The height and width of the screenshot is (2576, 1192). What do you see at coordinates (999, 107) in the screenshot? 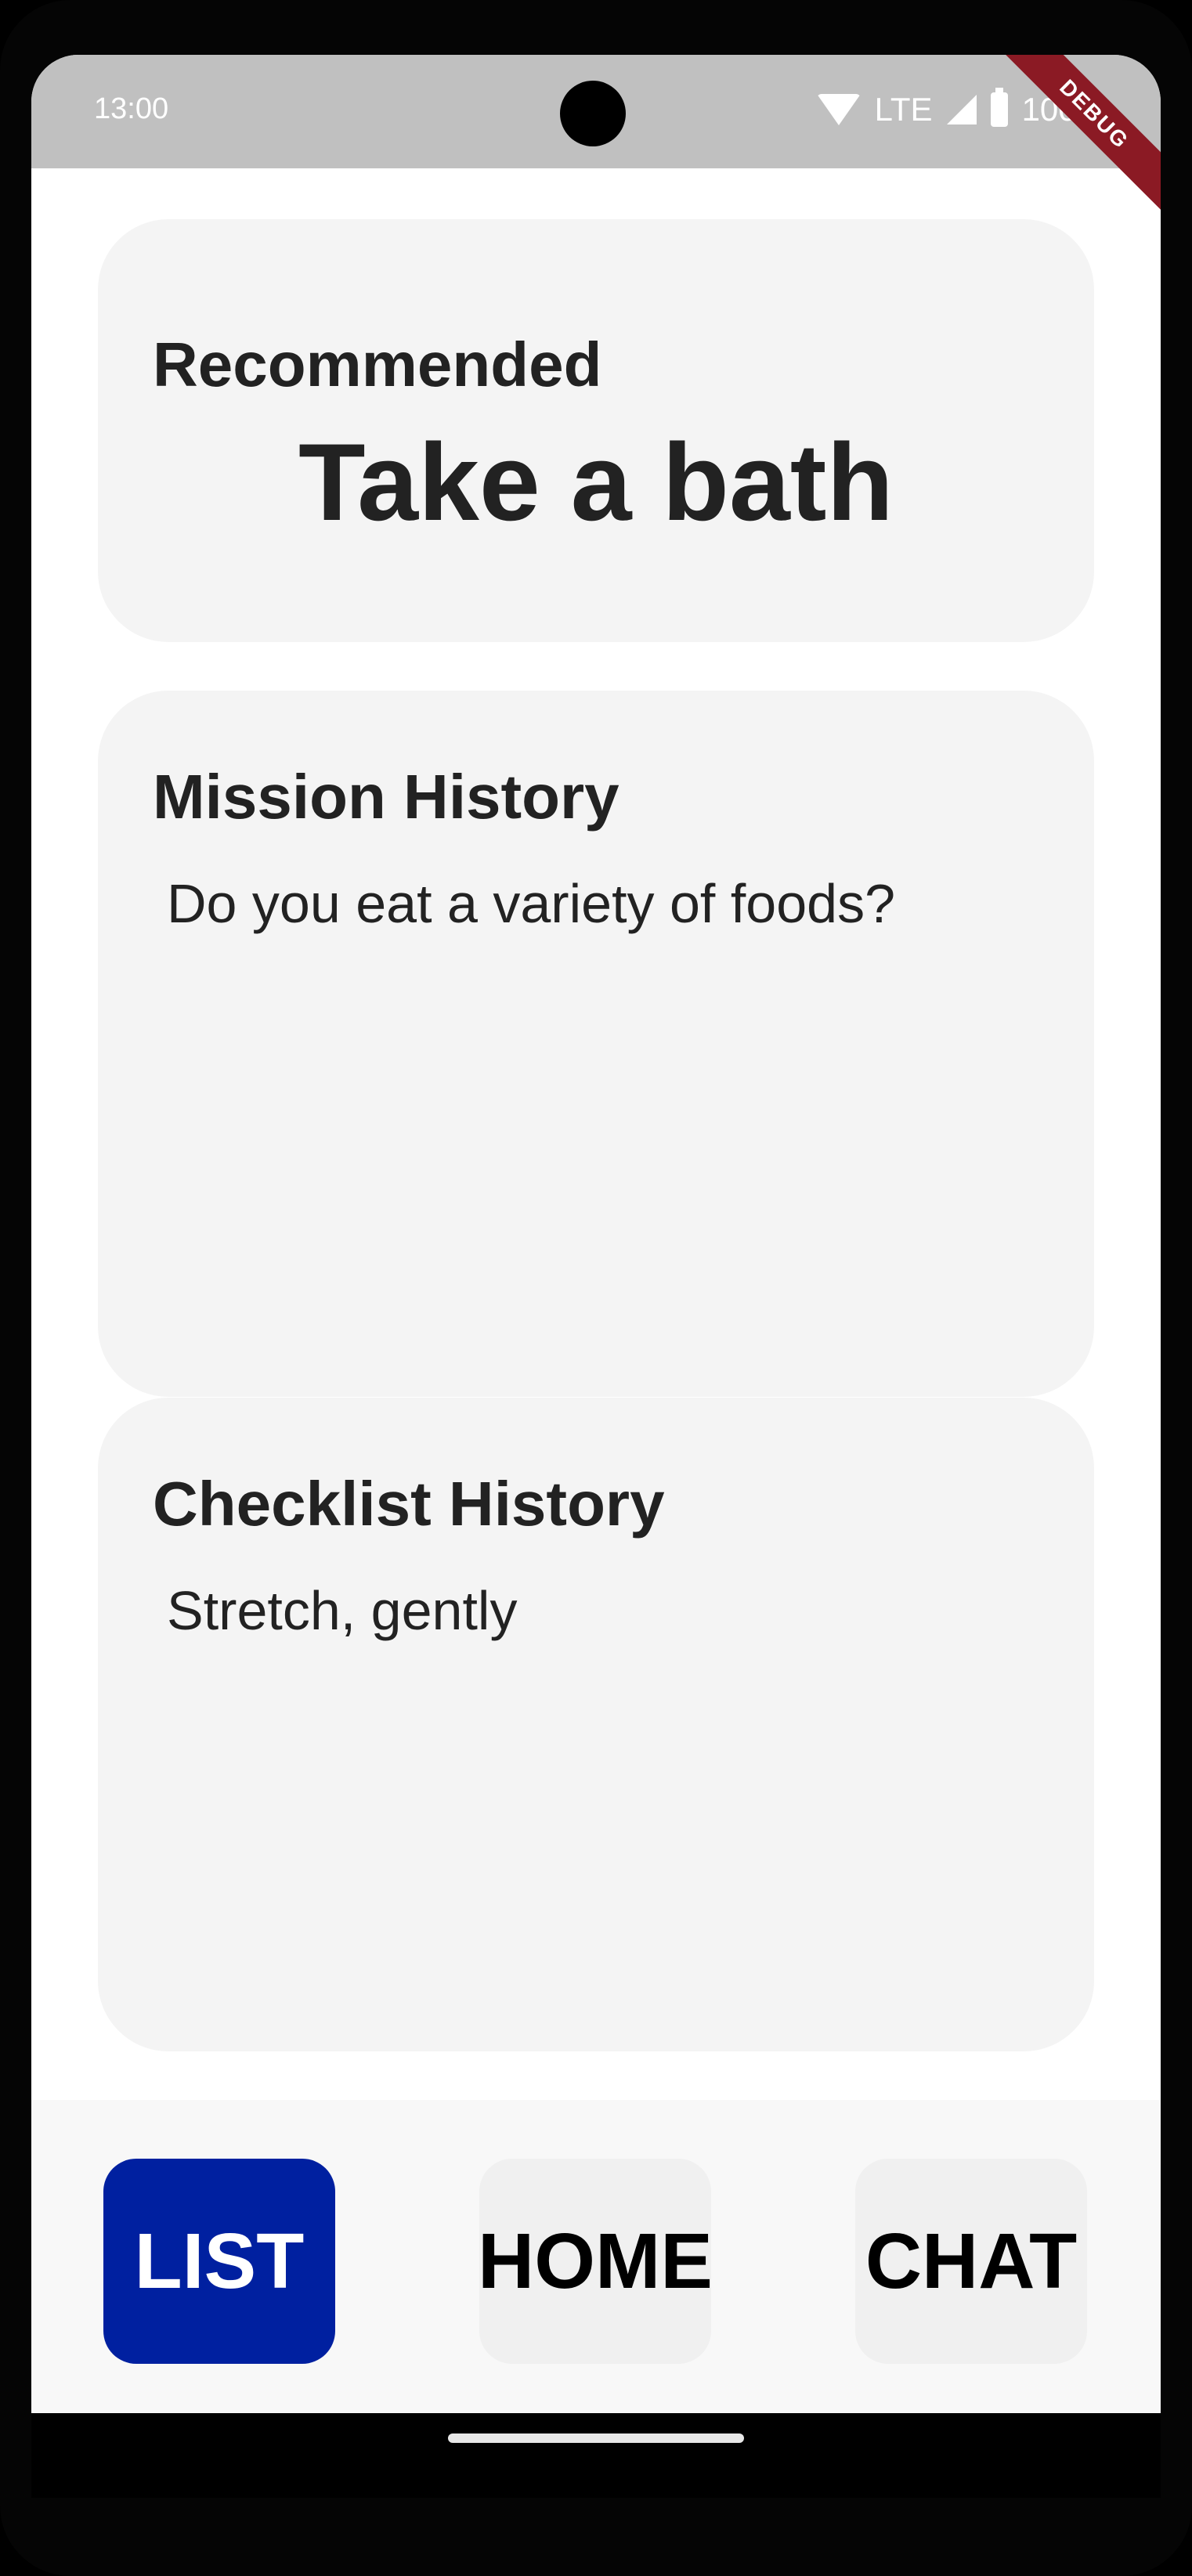
I see `battery-icon` at bounding box center [999, 107].